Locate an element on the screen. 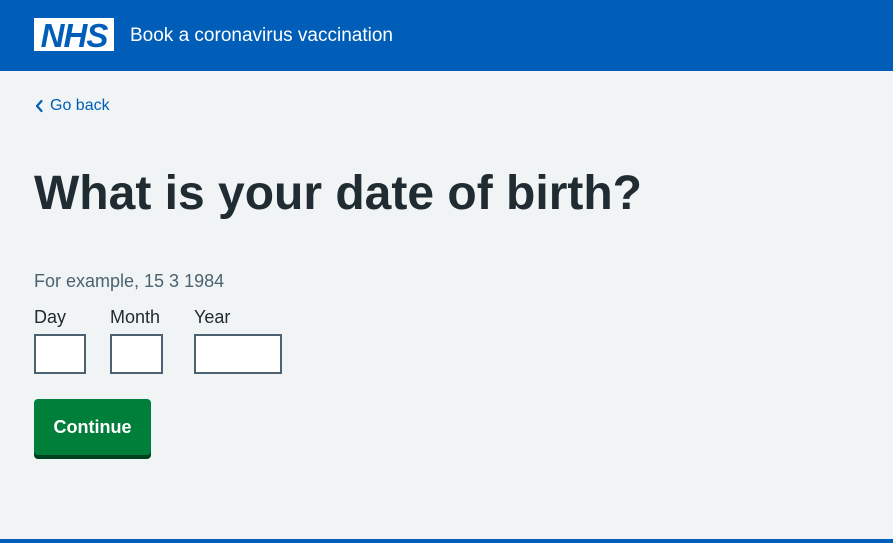 This screenshot has height=543, width=893. month-item: Month is located at coordinates (136, 340).